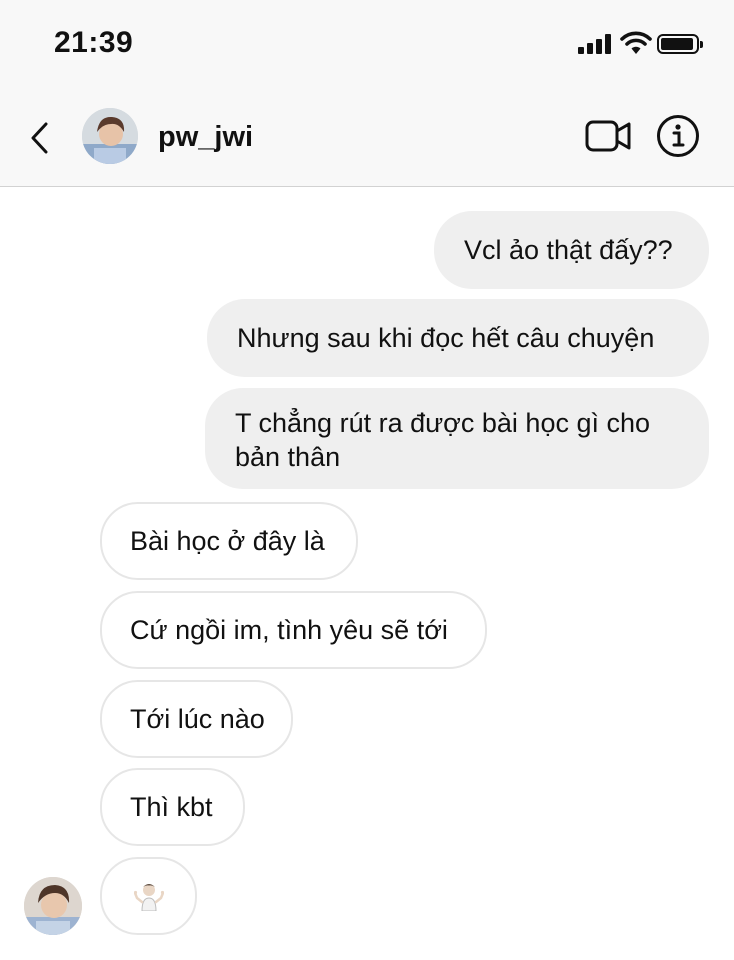 Image resolution: width=734 pixels, height=960 pixels. I want to click on message-text: Nhưng sau khi đọc hết câu chuyện, so click(446, 338).